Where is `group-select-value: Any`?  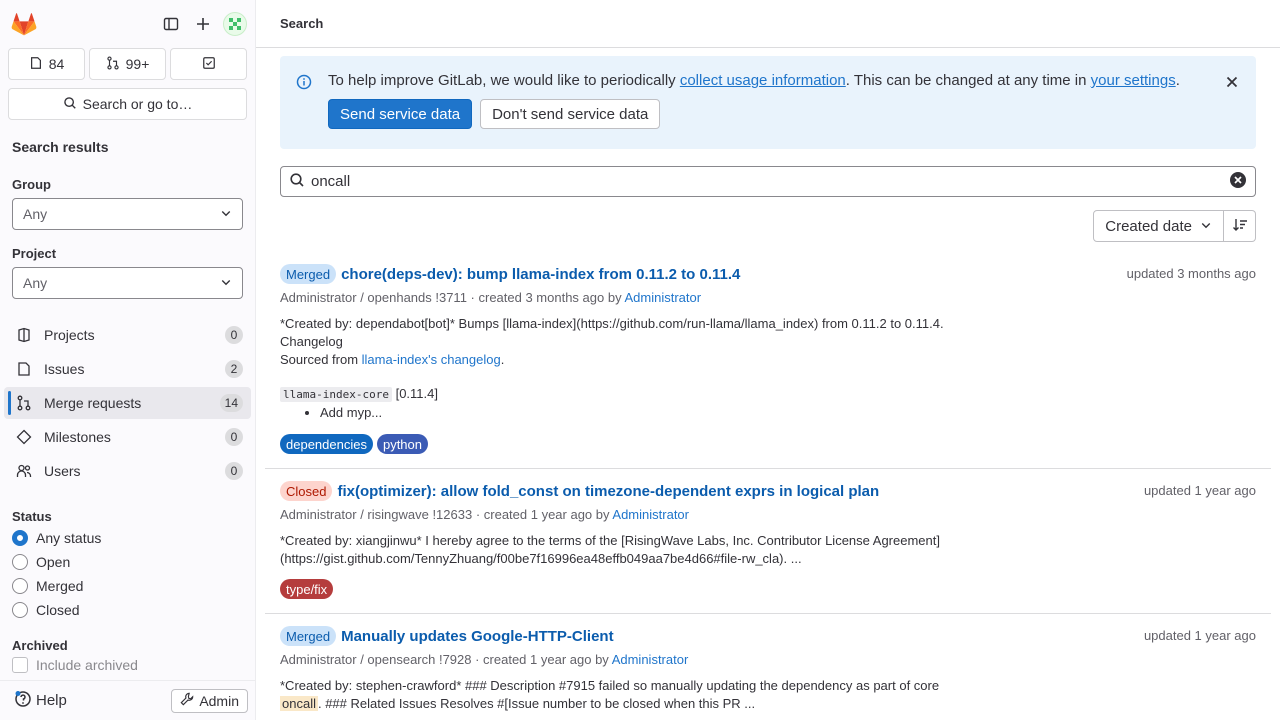
group-select-value: Any is located at coordinates (35, 214).